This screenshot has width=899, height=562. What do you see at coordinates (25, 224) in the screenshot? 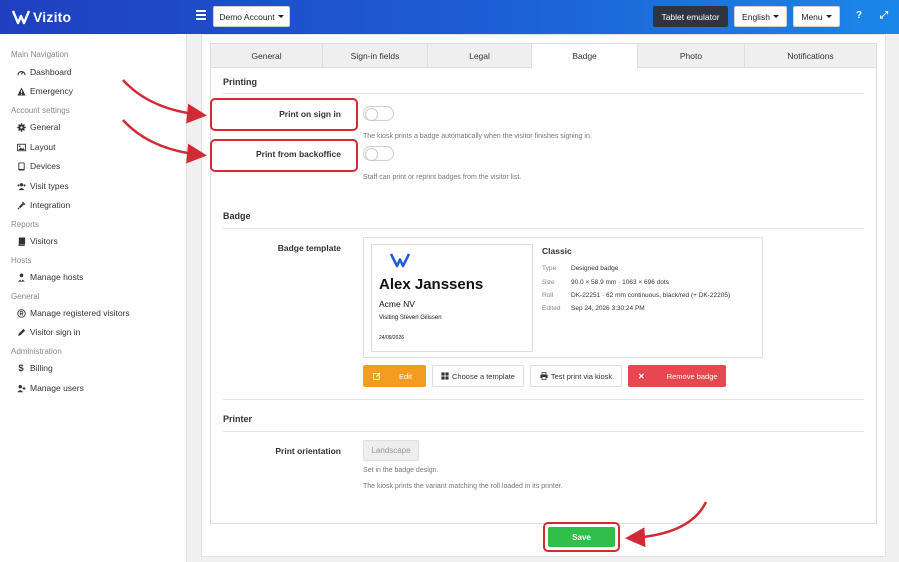
I see `sidebar-heading-reports: Reports` at bounding box center [25, 224].